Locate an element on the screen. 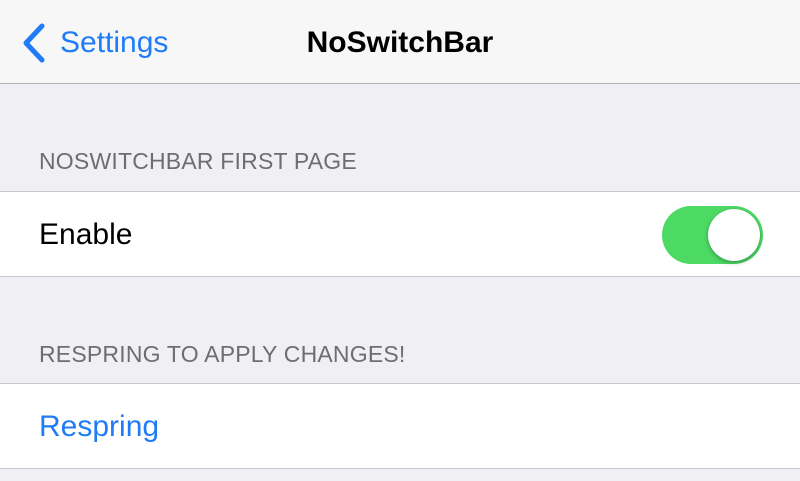 This screenshot has height=481, width=800. section-header-first-page: NOSWITCHBAR FIRST PAGE is located at coordinates (198, 161).